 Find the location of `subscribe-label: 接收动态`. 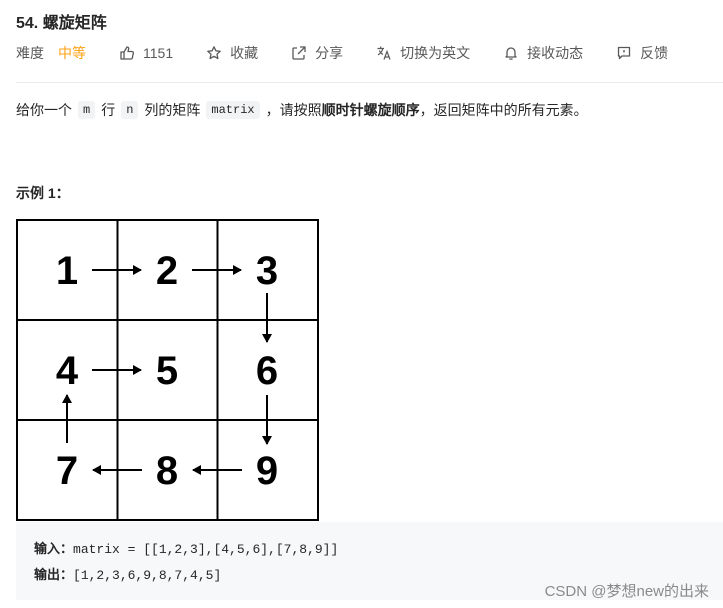

subscribe-label: 接收动态 is located at coordinates (555, 53).